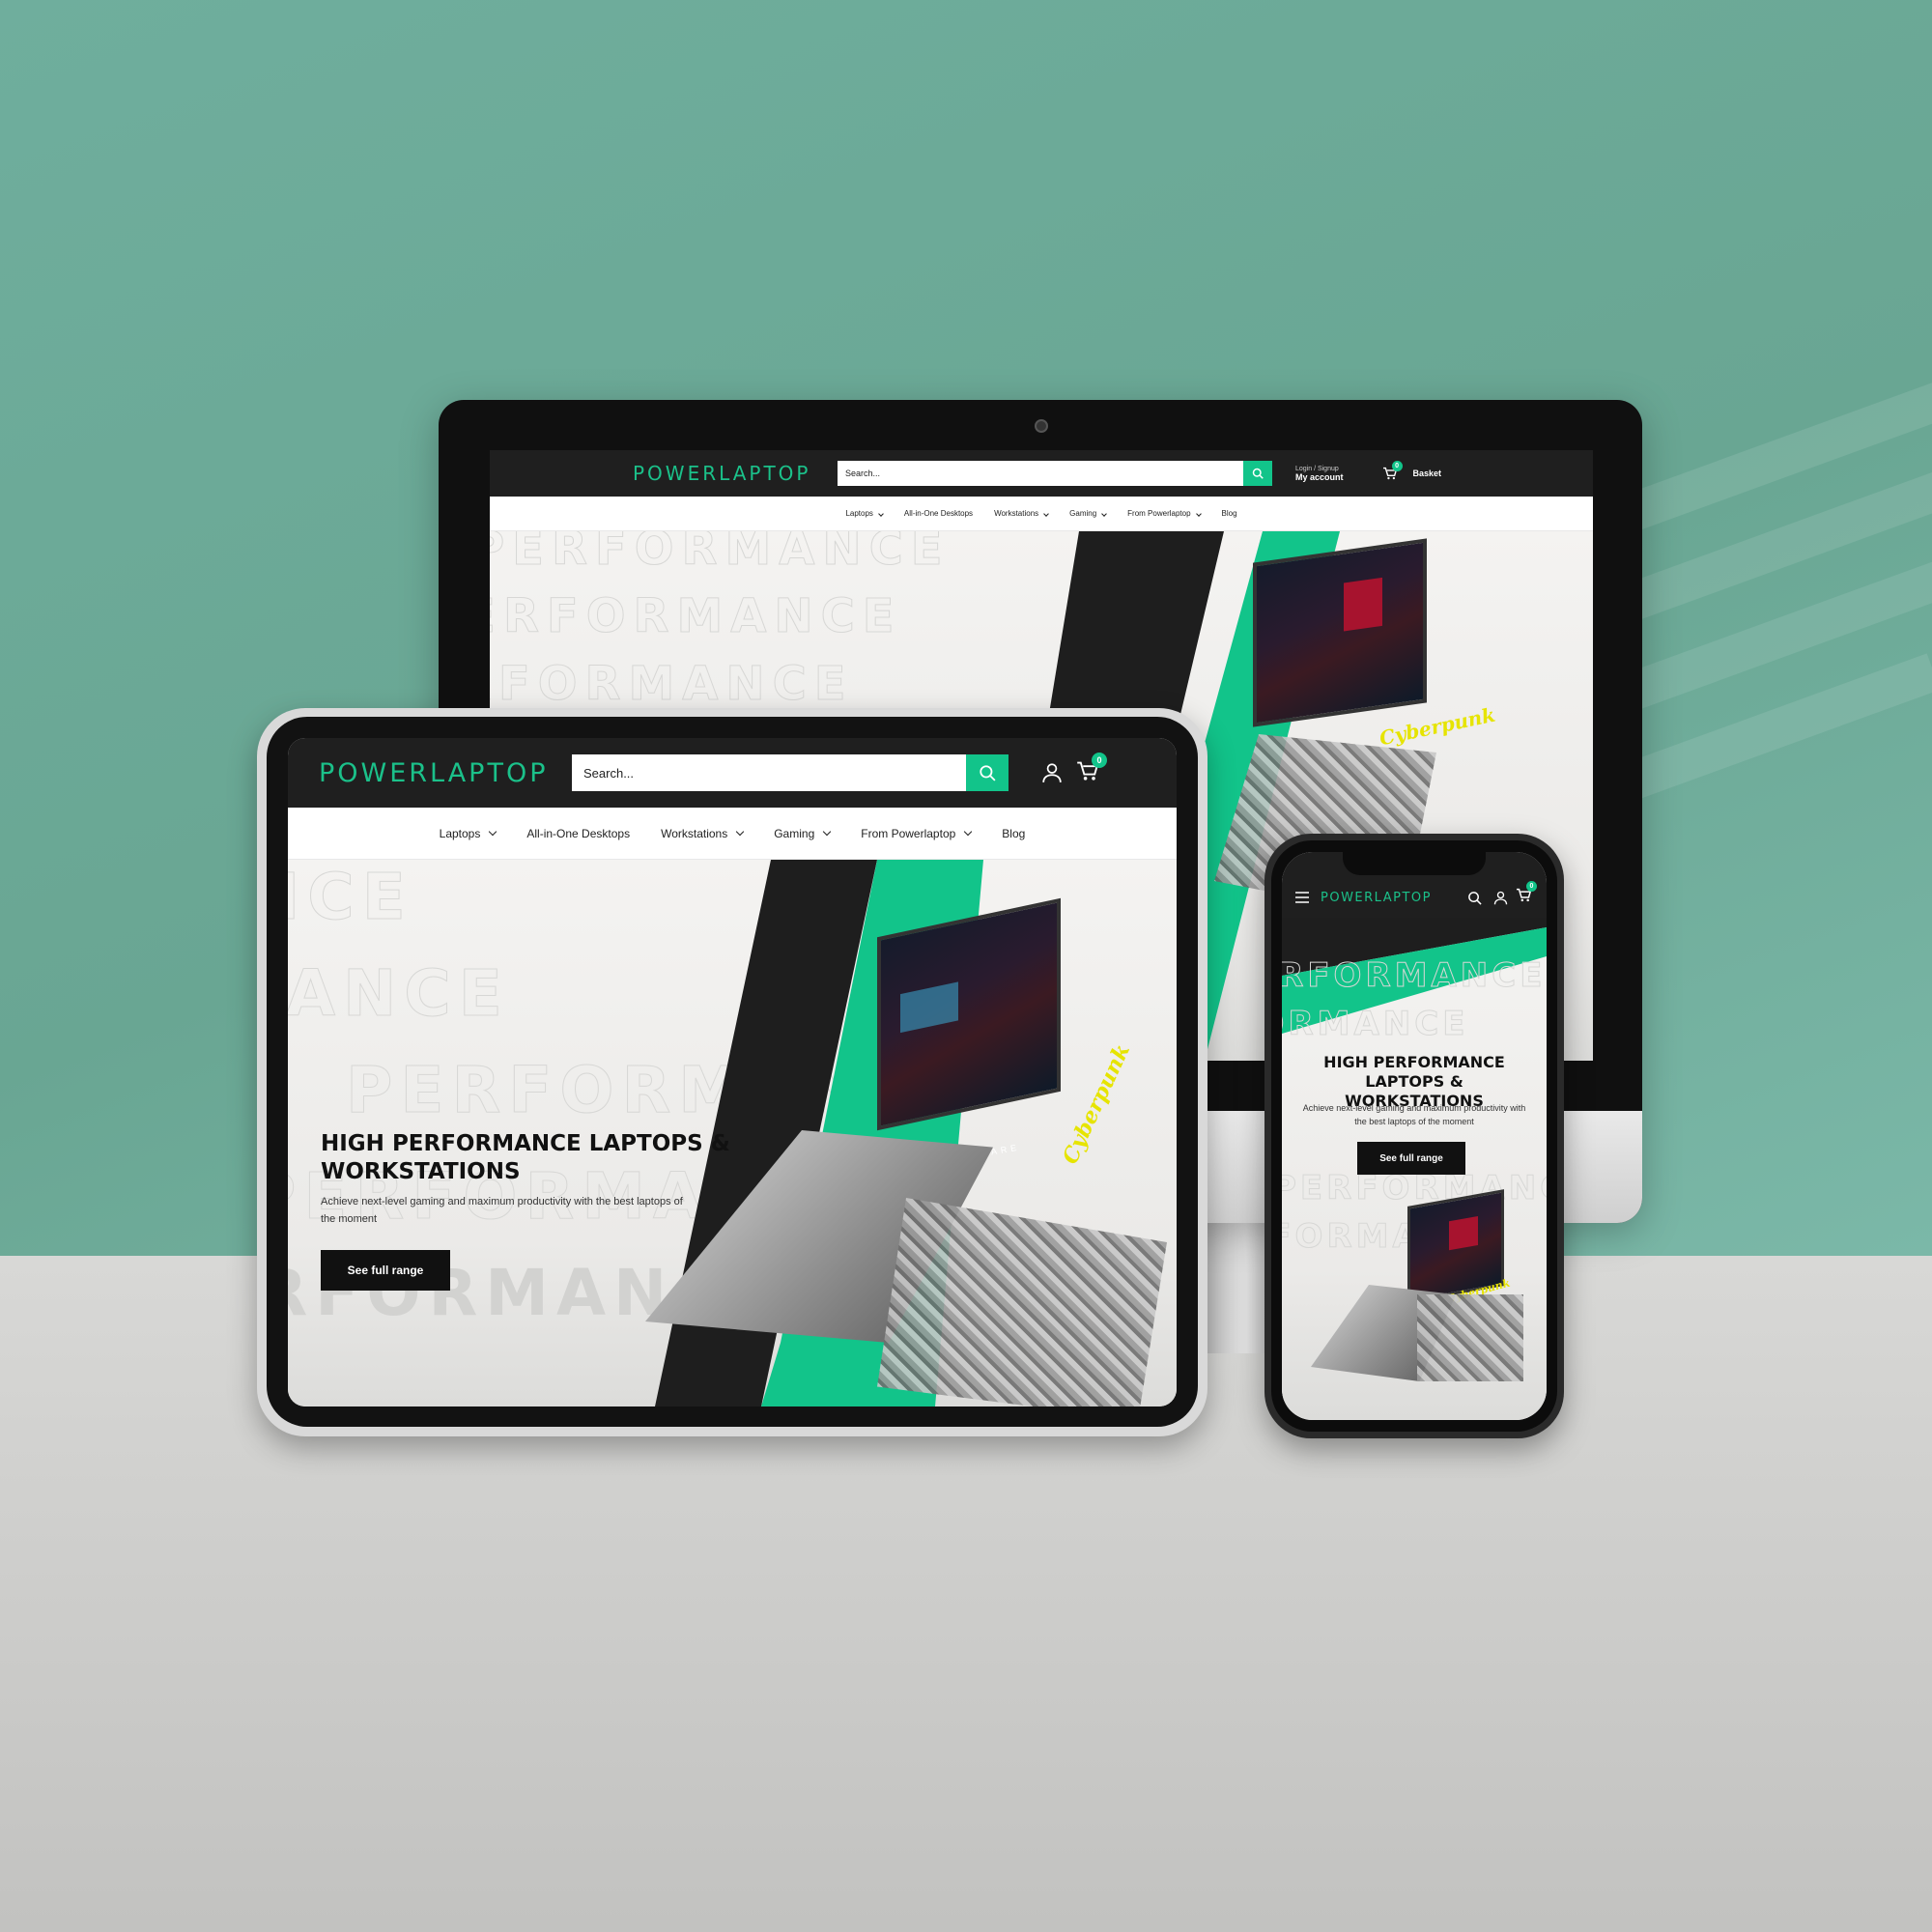  I want to click on hero-laptop-image: Cyberpunk, so click(1417, 1289).